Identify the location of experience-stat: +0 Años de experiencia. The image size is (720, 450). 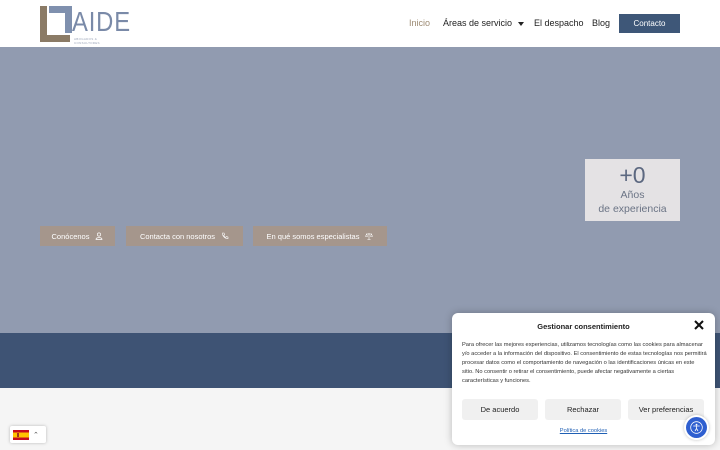
(632, 190).